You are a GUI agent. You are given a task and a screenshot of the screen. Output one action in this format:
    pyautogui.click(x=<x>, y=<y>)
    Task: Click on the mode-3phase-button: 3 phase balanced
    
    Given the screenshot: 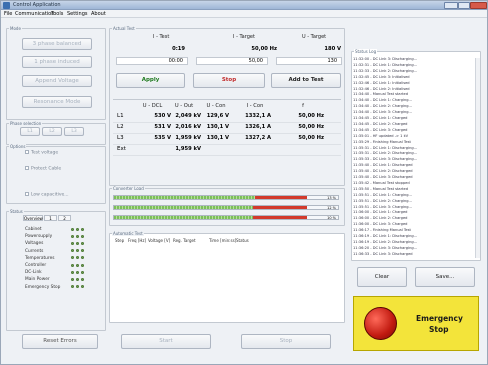 What is the action you would take?
    pyautogui.click(x=57, y=44)
    